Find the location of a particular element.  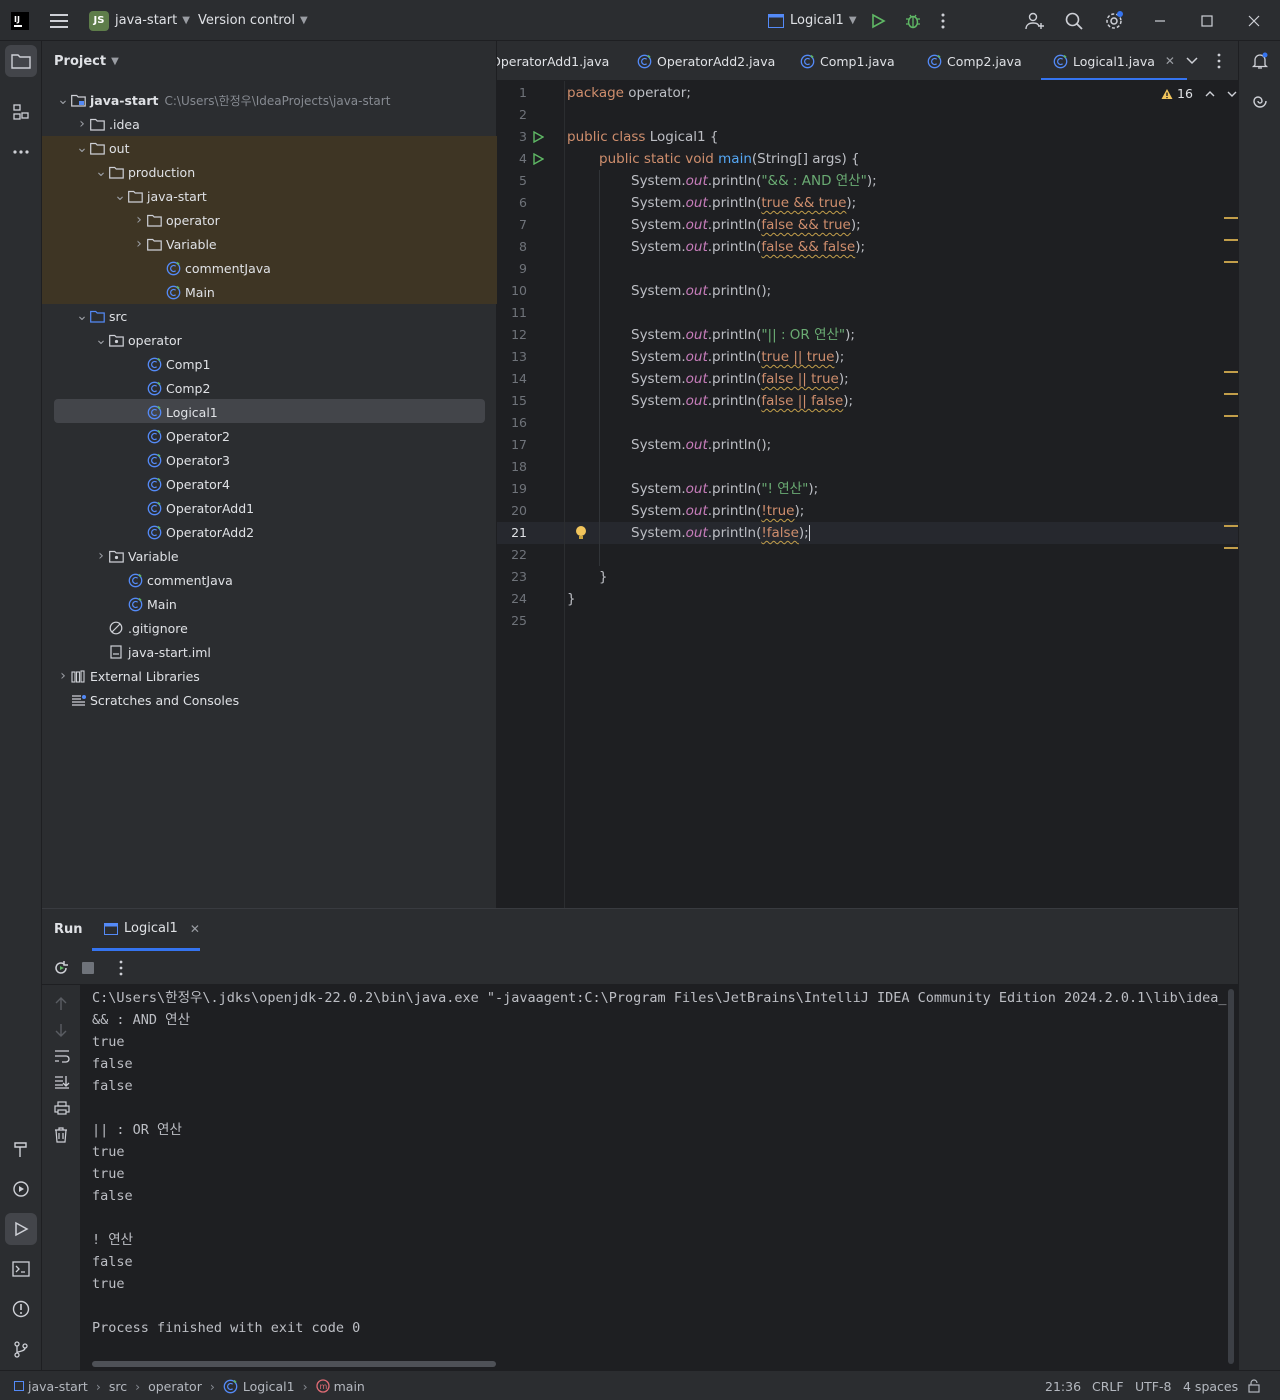

tab-comp1: Comp1.java is located at coordinates (847, 60).